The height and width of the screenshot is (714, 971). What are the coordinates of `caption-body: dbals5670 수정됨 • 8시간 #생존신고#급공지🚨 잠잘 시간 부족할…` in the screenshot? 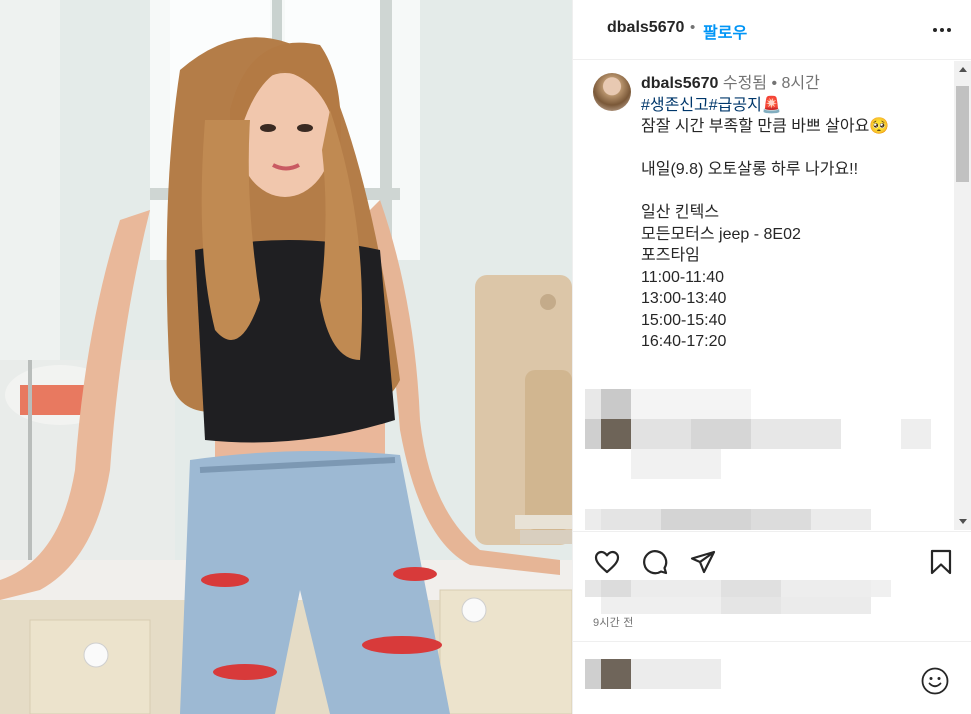 It's located at (796, 213).